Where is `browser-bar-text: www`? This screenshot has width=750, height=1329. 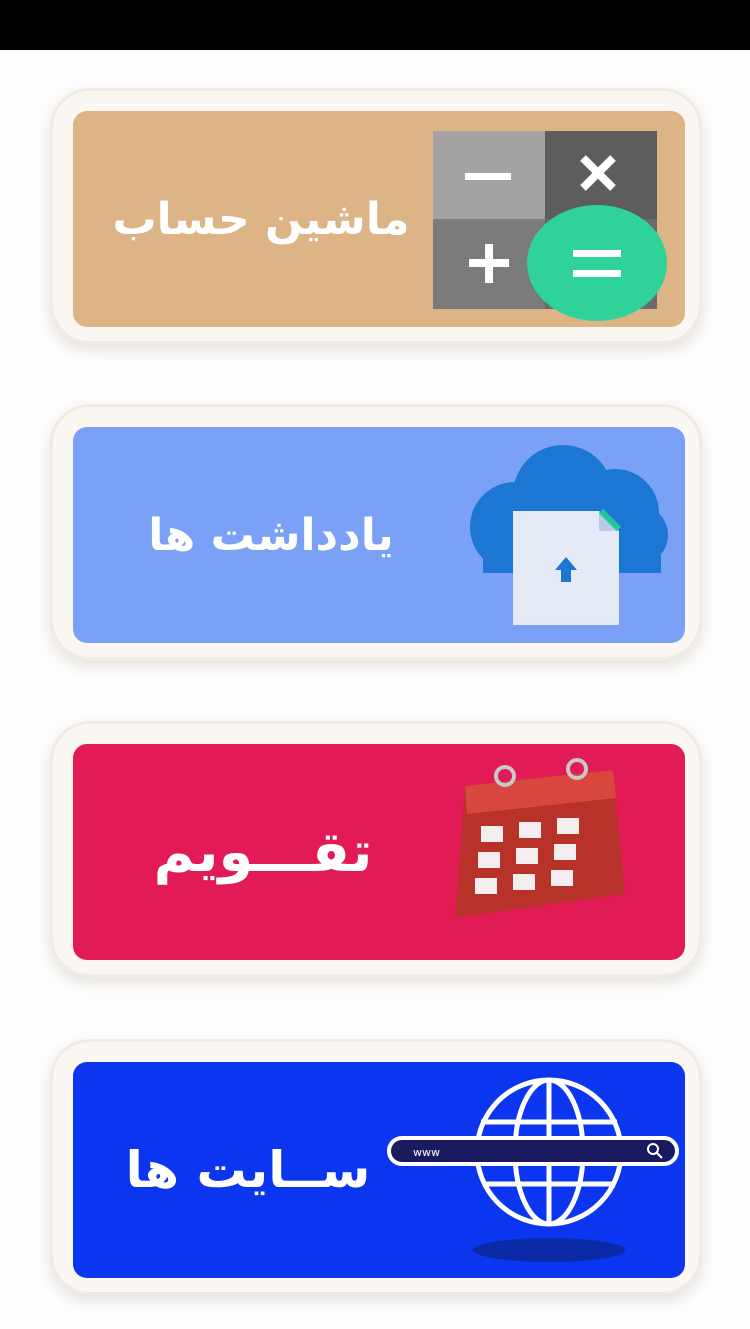
browser-bar-text: www is located at coordinates (426, 1152).